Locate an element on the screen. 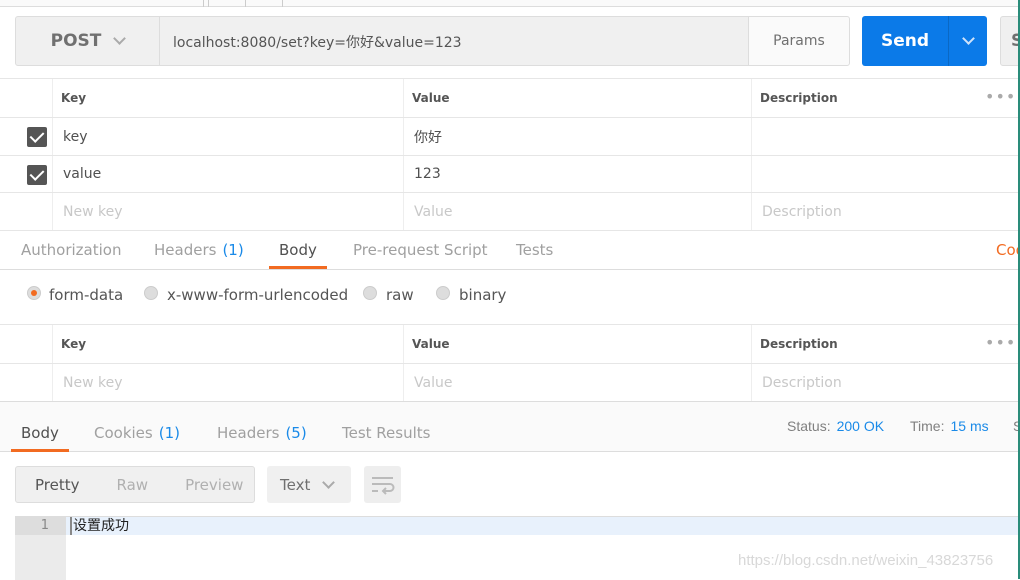  tab-label: Pre-request Script is located at coordinates (420, 250).